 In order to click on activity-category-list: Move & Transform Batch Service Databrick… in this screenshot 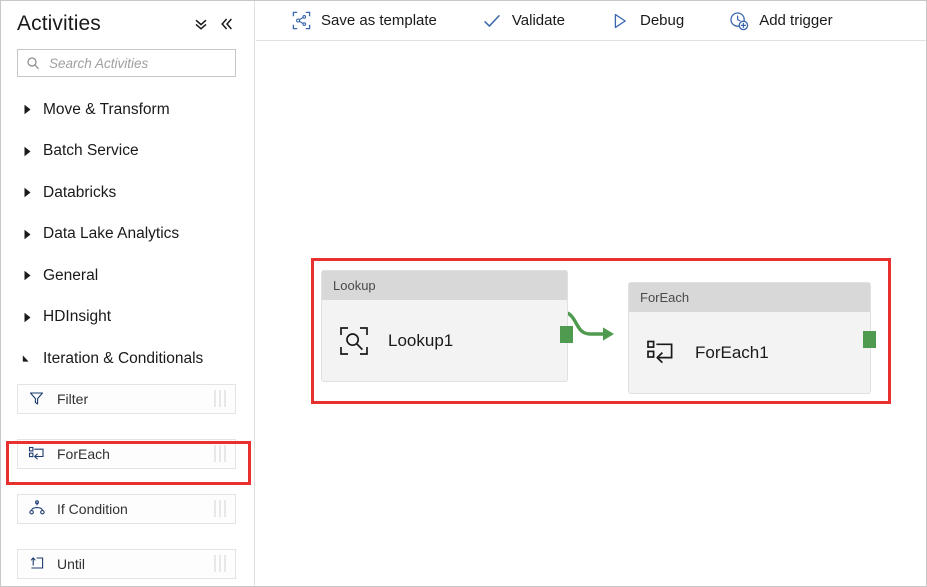, I will do `click(127, 234)`.